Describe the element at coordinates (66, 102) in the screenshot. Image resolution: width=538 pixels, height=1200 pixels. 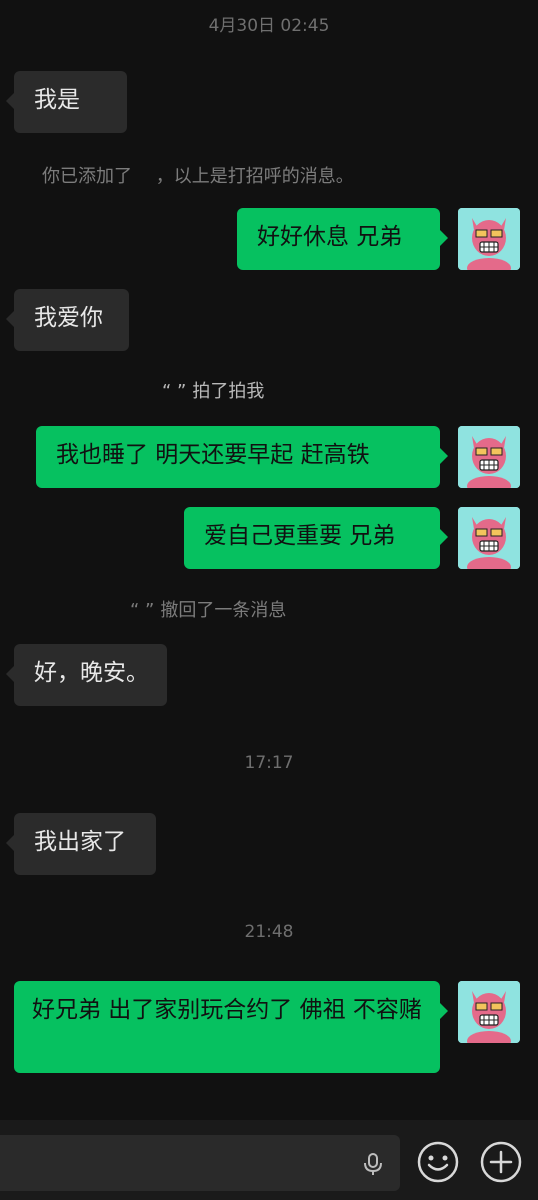
I see `incoming-message: 我是` at that location.